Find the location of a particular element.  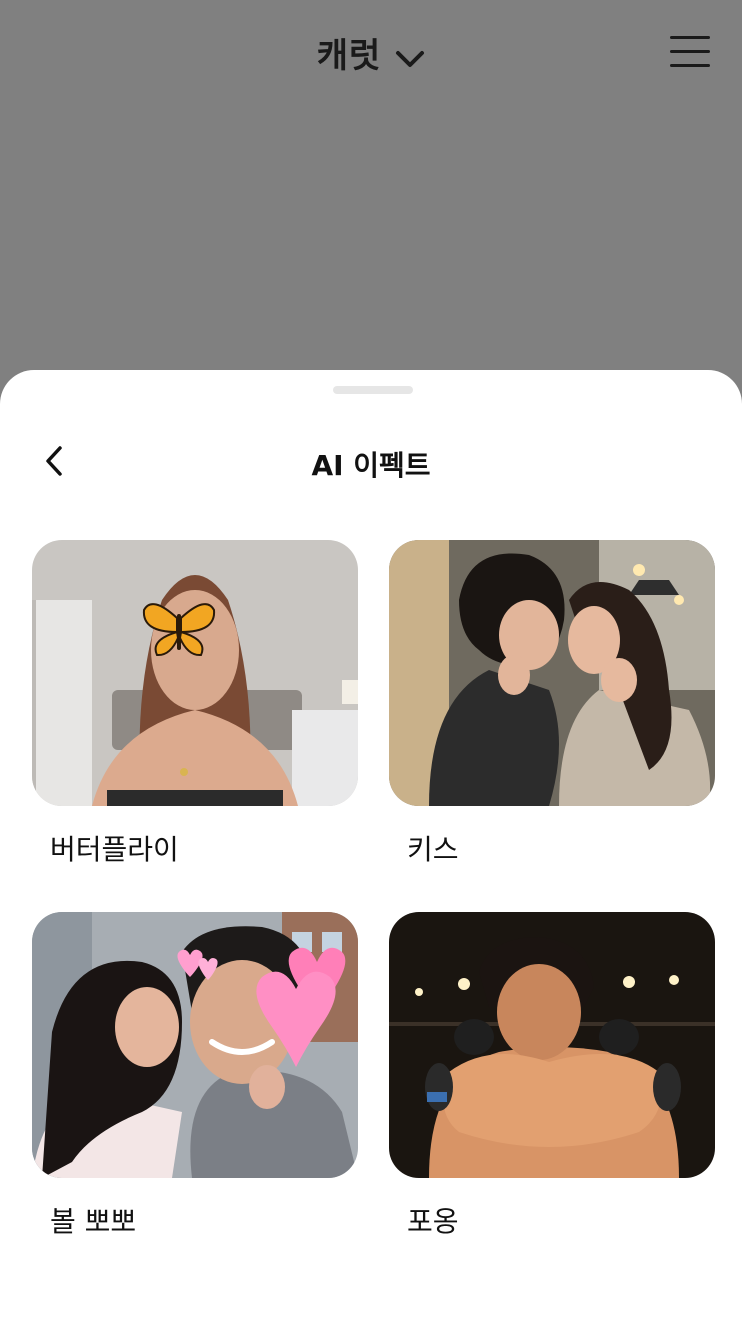

app-title-dropdown: 캐럿 is located at coordinates (371, 53).